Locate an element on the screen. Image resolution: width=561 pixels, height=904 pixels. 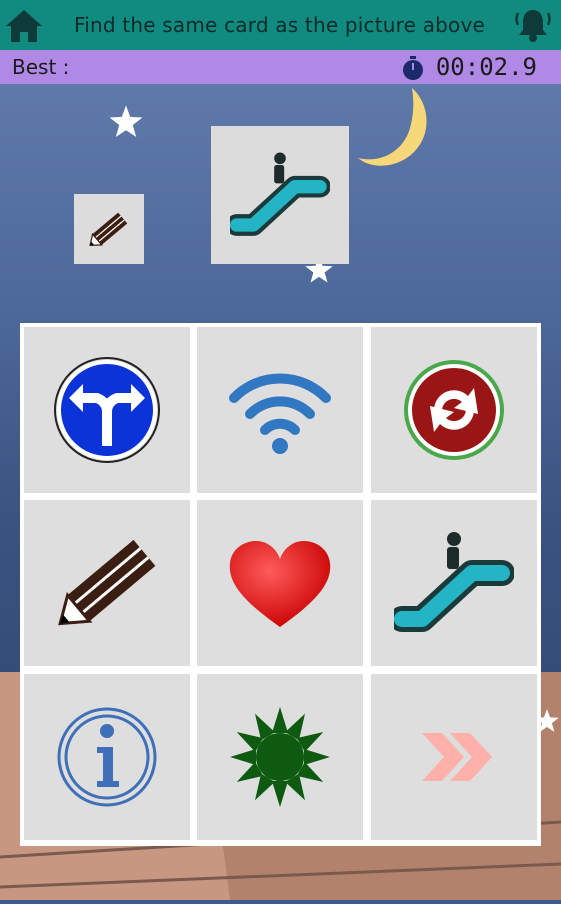
best-bar: Best : 00:02.9 is located at coordinates (280, 67).